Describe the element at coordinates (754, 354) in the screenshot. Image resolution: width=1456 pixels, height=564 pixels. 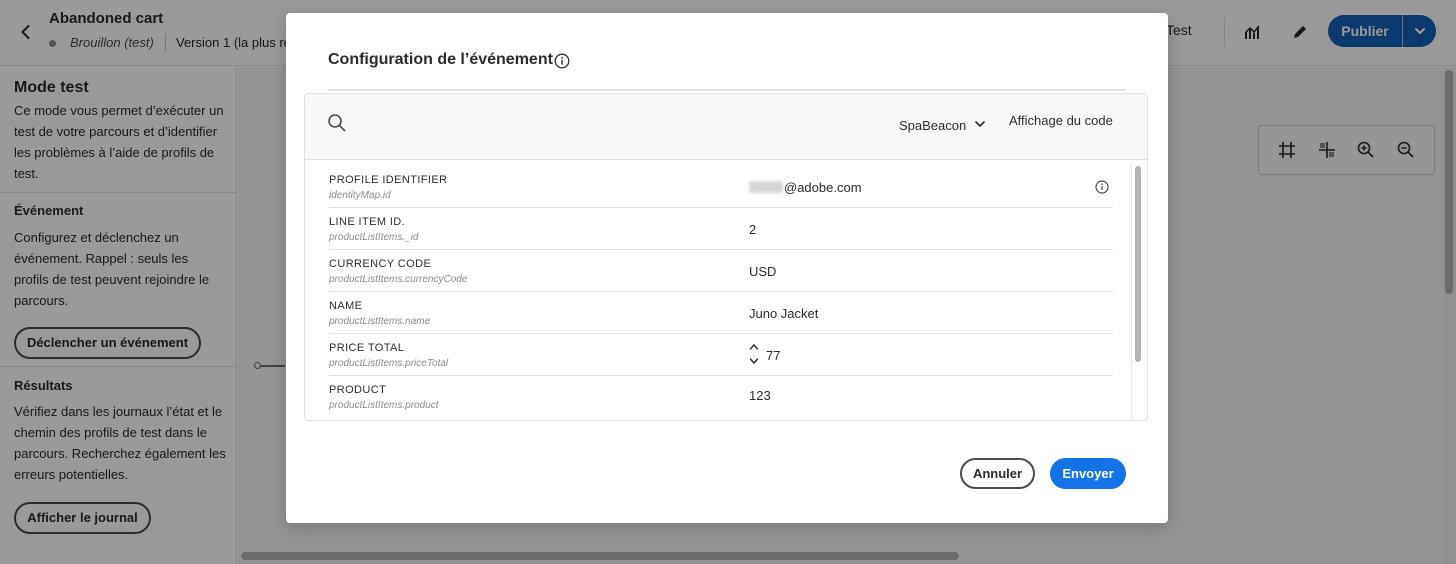
I see `stepper-icon` at that location.